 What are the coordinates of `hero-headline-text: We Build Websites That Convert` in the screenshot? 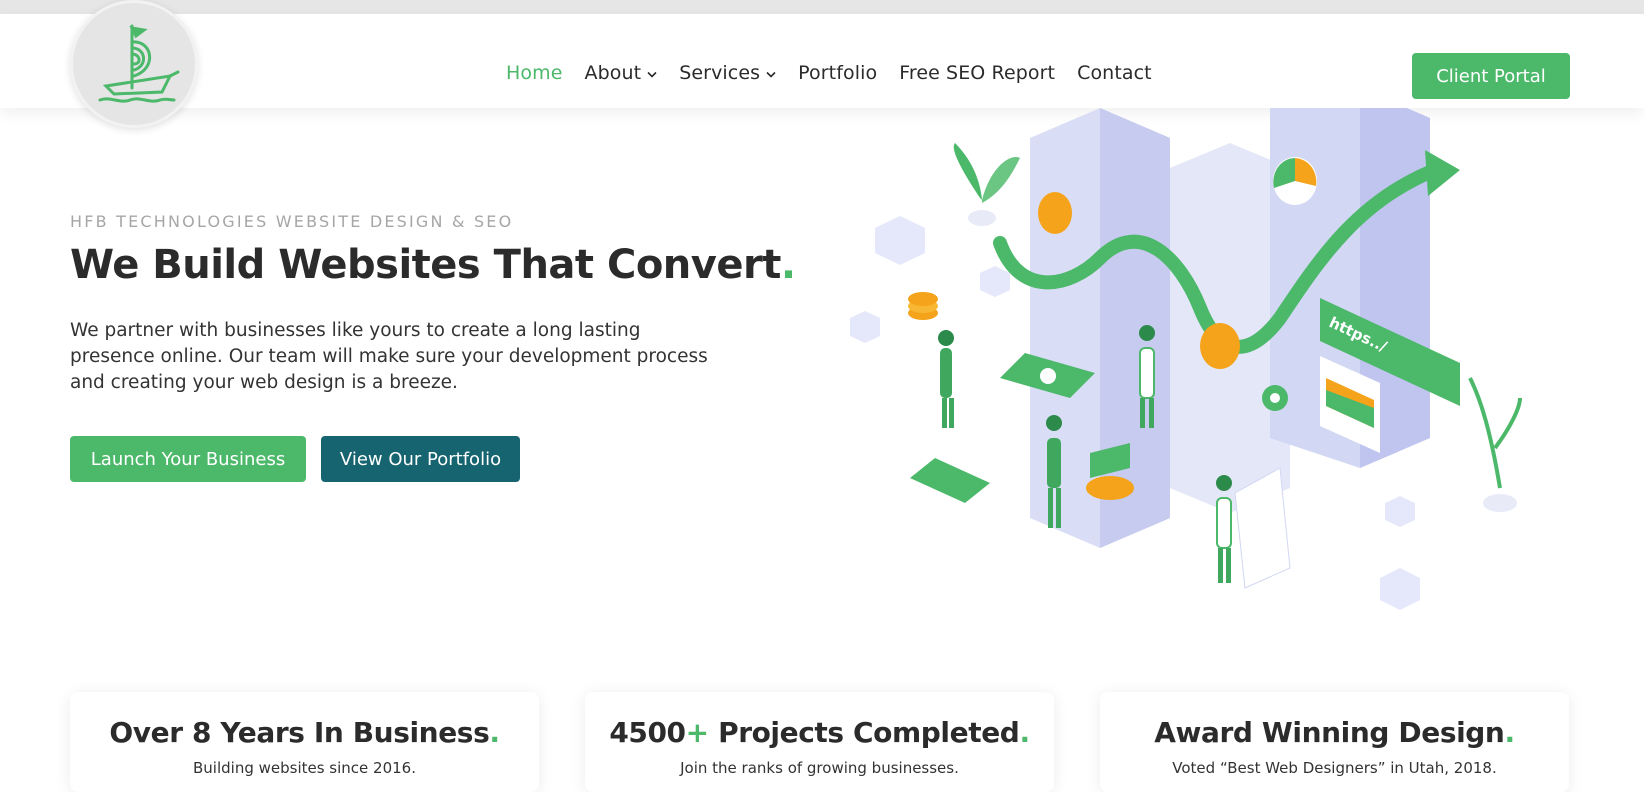 It's located at (425, 265).